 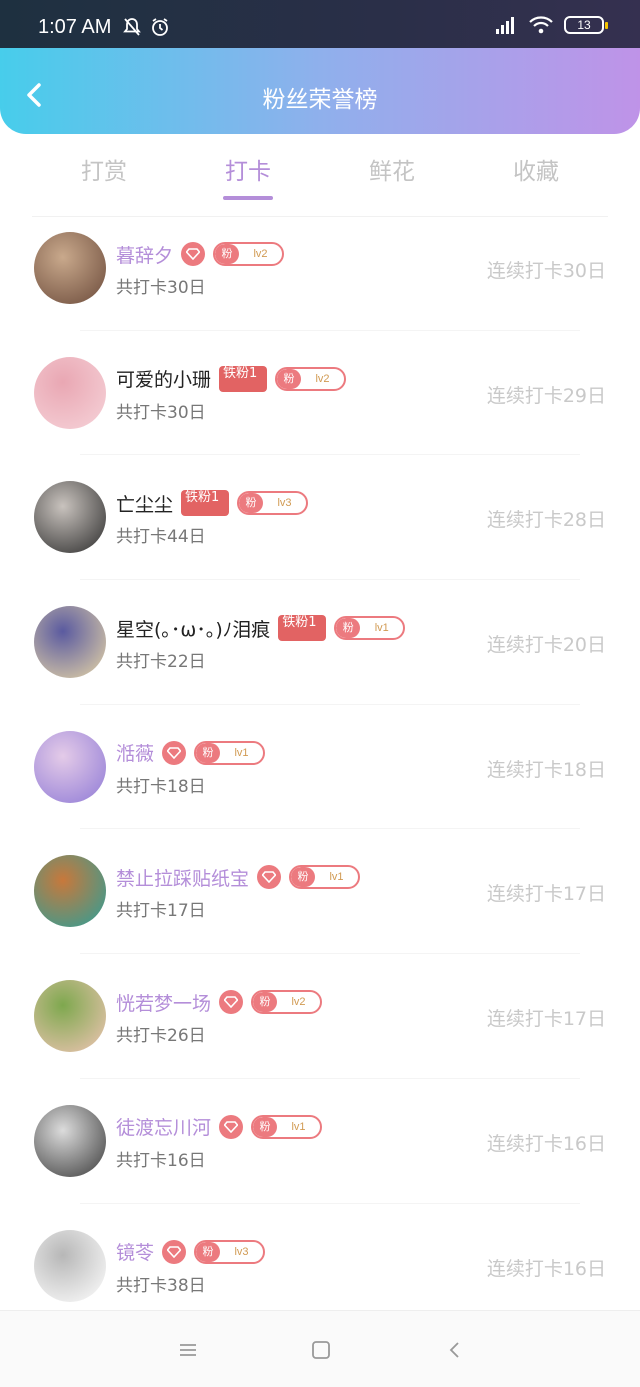 What do you see at coordinates (161, 786) in the screenshot?
I see `total-checkins: 共打卡18日` at bounding box center [161, 786].